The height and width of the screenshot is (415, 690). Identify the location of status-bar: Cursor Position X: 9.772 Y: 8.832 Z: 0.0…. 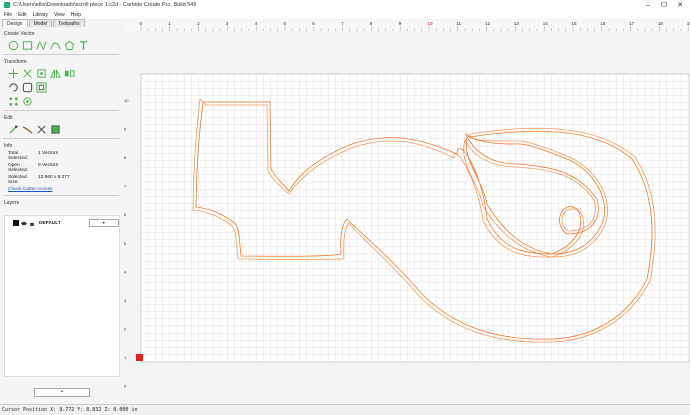
(345, 409).